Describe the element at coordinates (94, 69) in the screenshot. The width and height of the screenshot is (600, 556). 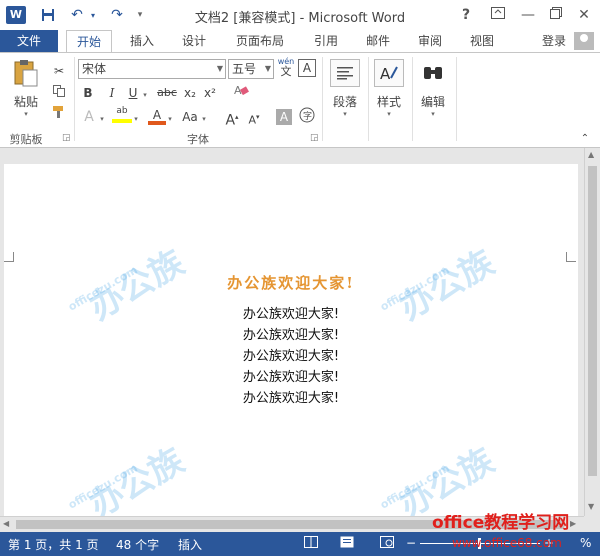
I see `font-name-value: 宋体` at that location.